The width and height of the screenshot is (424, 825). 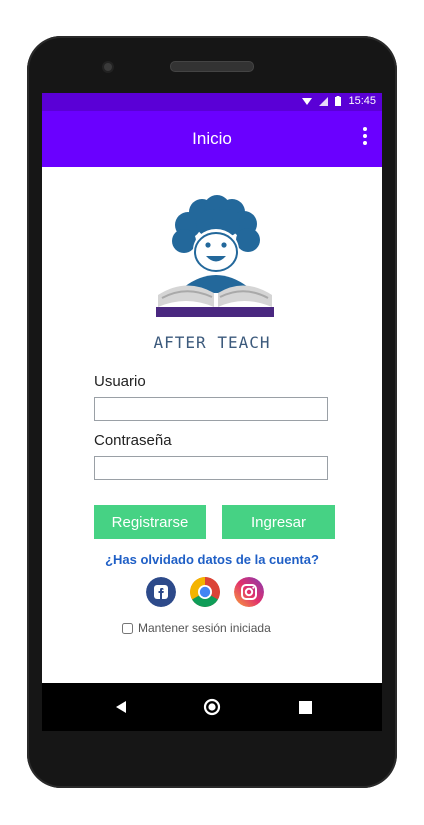 I want to click on keep-session-checkbox, so click(x=127, y=628).